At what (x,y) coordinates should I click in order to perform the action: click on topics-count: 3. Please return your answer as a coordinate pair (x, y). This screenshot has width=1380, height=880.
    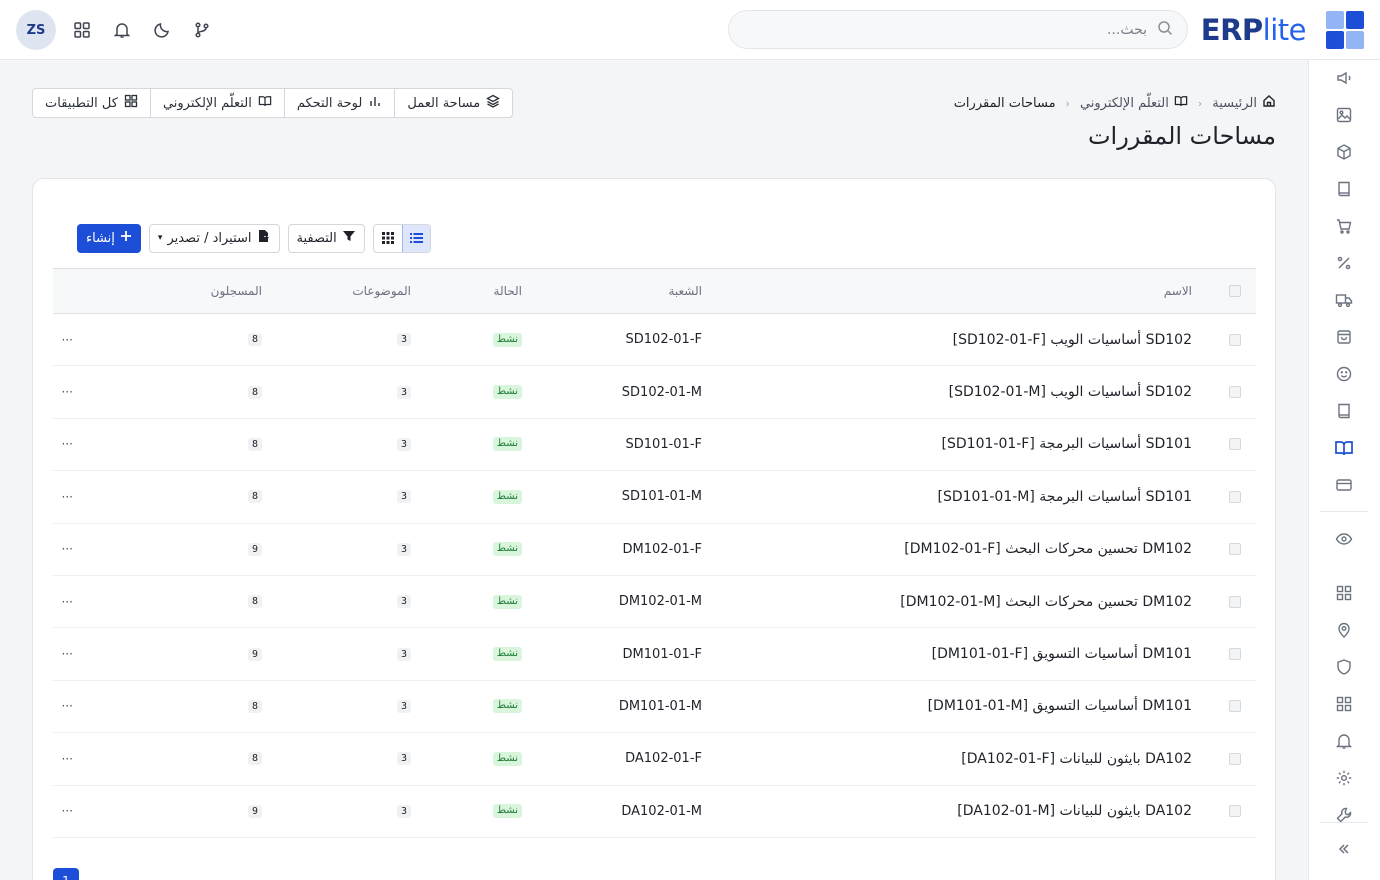
    Looking at the image, I should click on (403, 759).